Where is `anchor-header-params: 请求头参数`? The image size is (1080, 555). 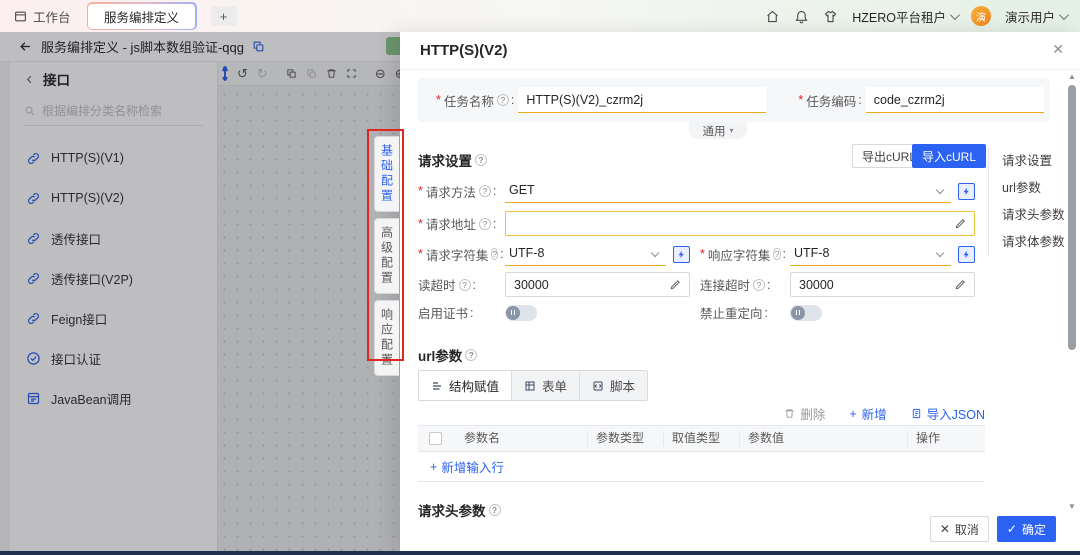
anchor-header-params: 请求头参数 is located at coordinates (1033, 215).